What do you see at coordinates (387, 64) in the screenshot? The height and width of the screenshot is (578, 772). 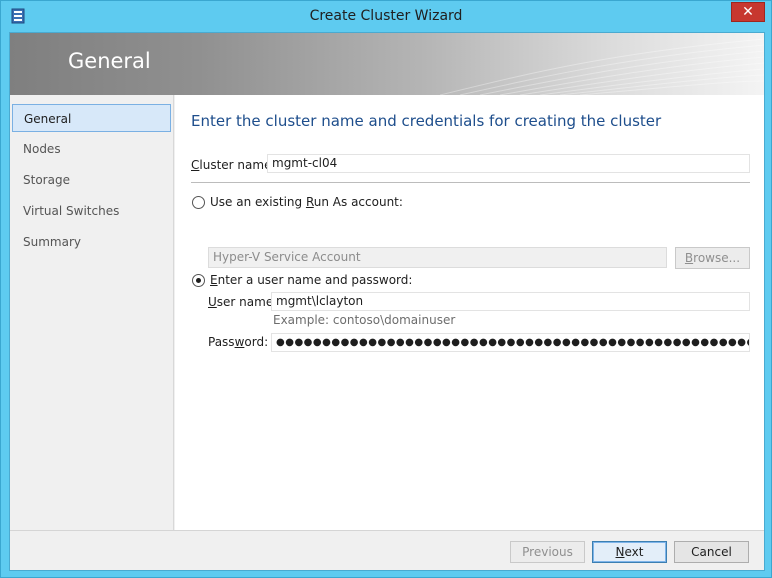 I see `header-banner: General` at bounding box center [387, 64].